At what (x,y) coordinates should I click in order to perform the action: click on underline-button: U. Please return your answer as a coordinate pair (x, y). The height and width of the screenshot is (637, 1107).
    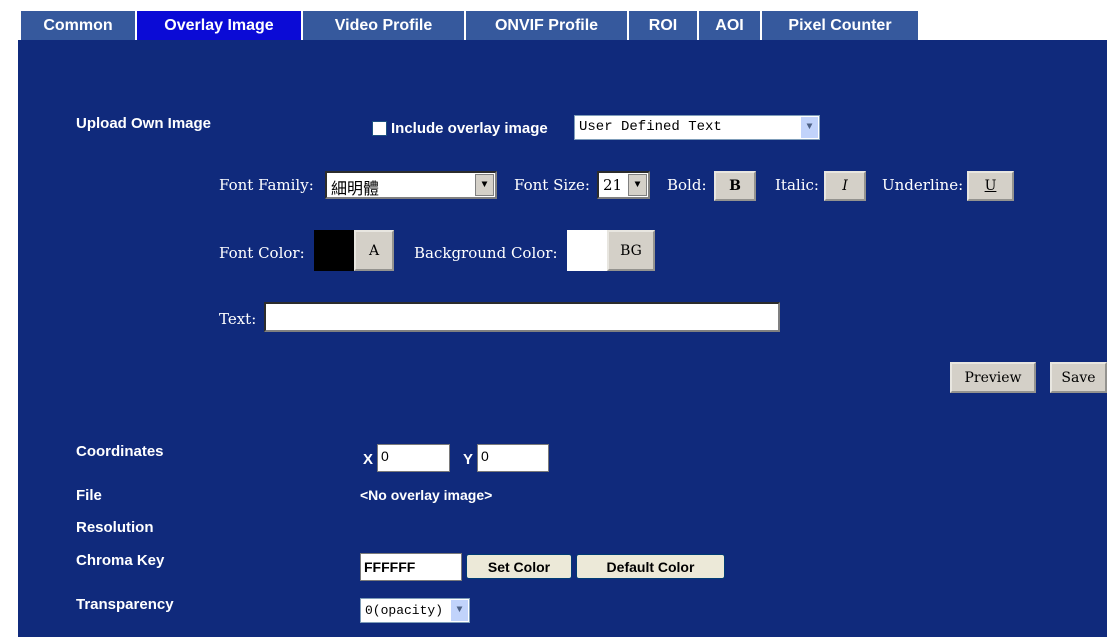
    Looking at the image, I should click on (990, 186).